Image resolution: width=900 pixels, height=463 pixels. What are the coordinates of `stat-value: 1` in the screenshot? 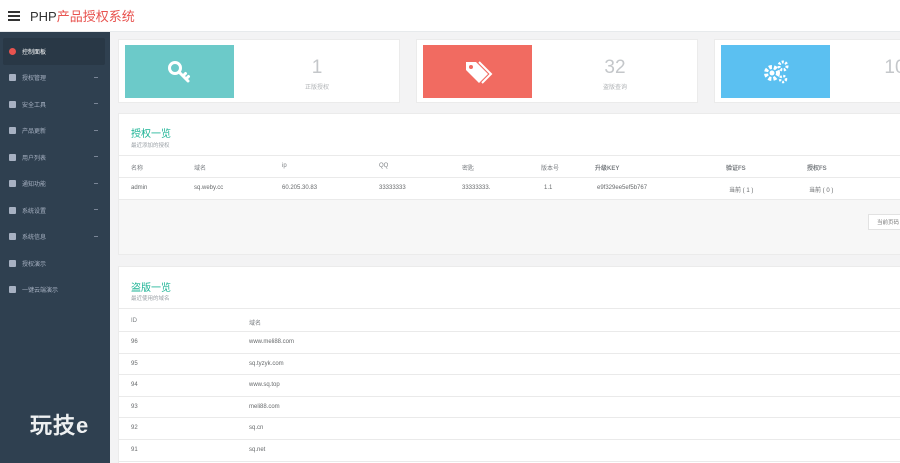 It's located at (317, 67).